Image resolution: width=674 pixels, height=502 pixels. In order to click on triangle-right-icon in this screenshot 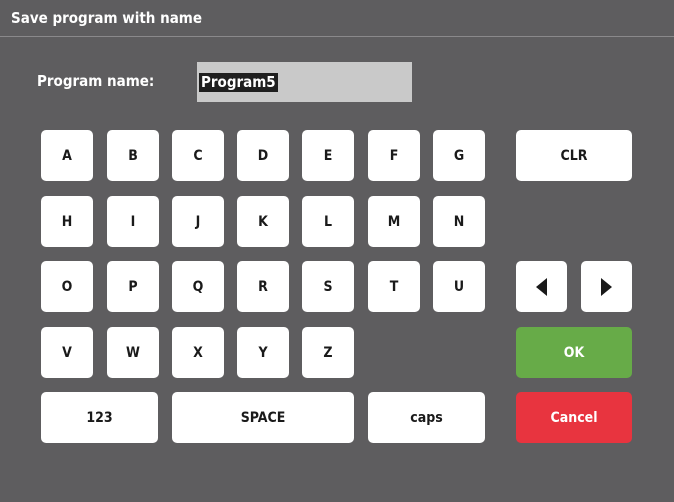, I will do `click(606, 286)`.